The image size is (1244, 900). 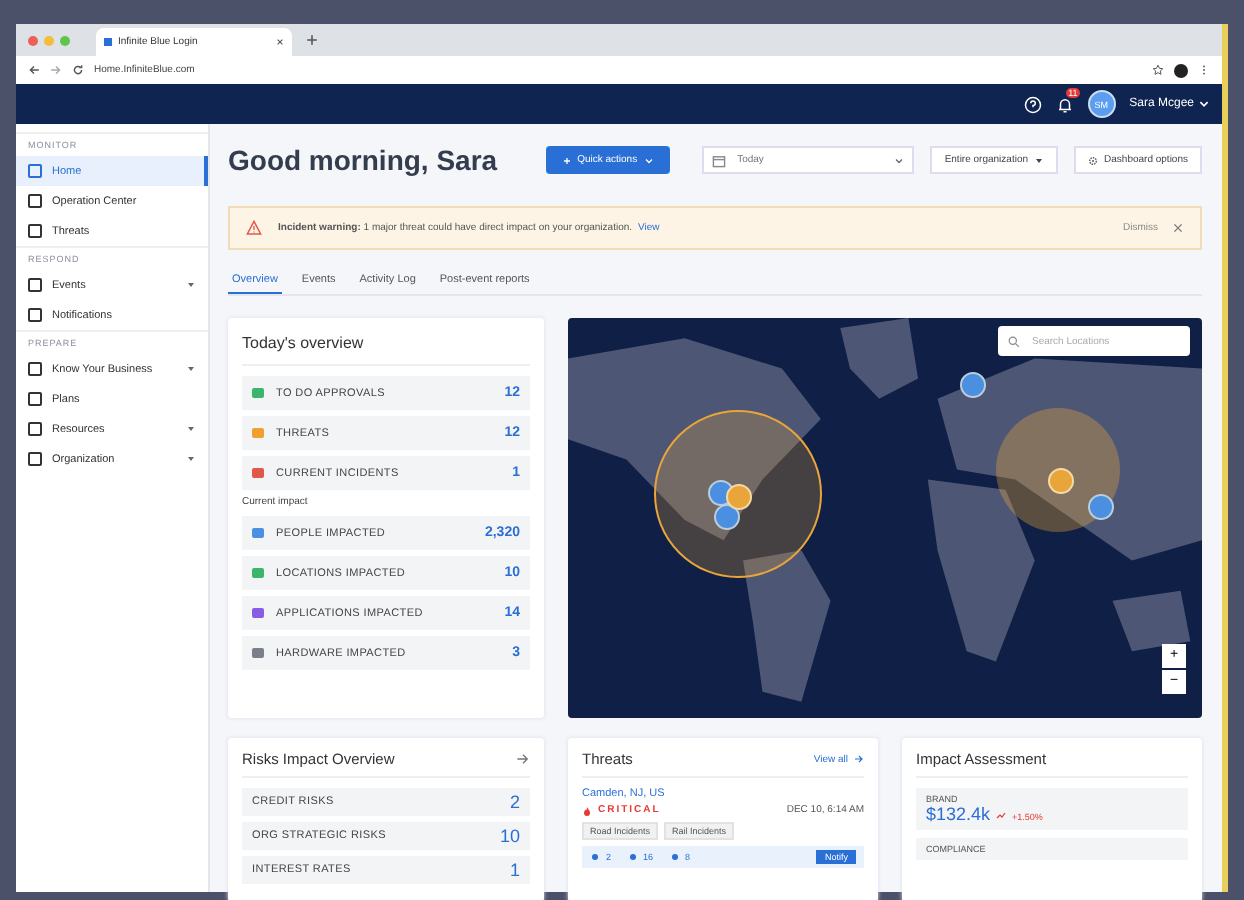 What do you see at coordinates (1181, 70) in the screenshot?
I see `profile-icon` at bounding box center [1181, 70].